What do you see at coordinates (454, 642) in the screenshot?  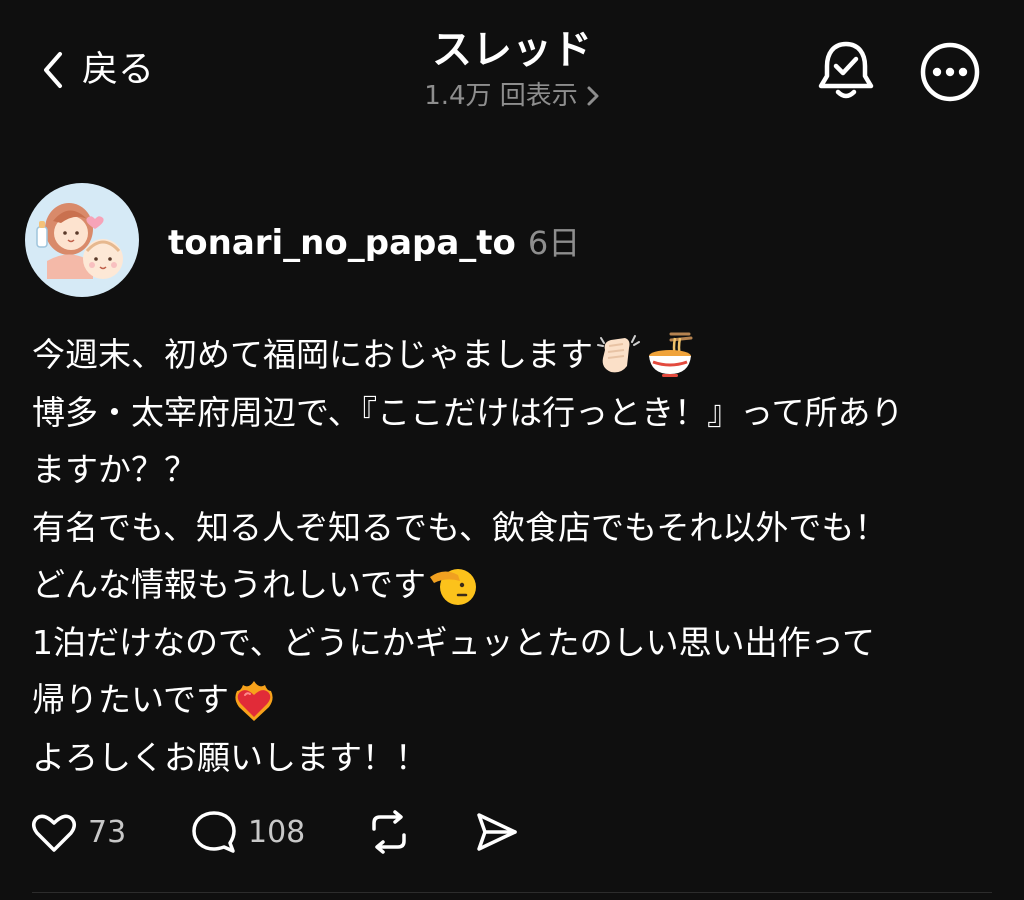 I see `post-line-6-text: 1泊だけなので、どうにかギュッとたのしい思い出作って` at bounding box center [454, 642].